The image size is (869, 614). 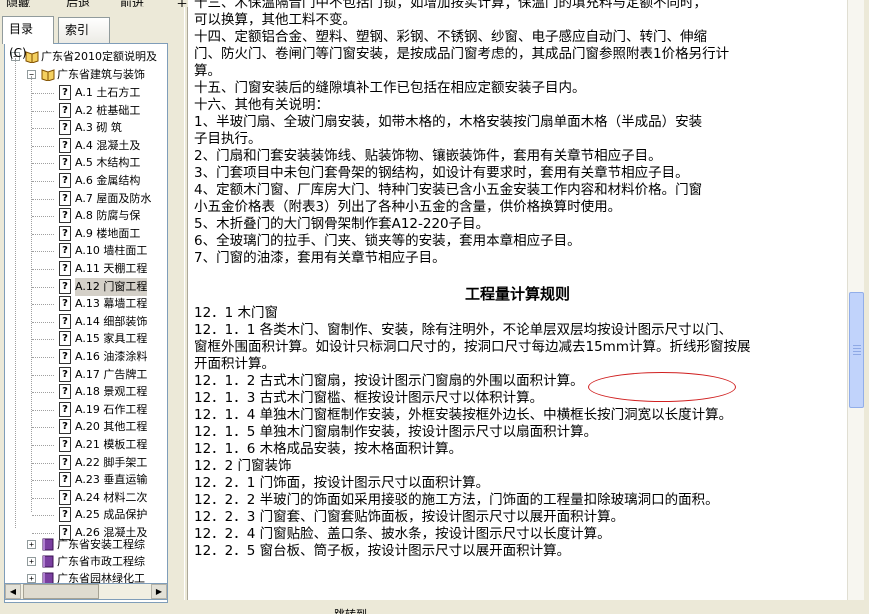 I want to click on tree-item: ? A.4 混凝土及, so click(x=86, y=146).